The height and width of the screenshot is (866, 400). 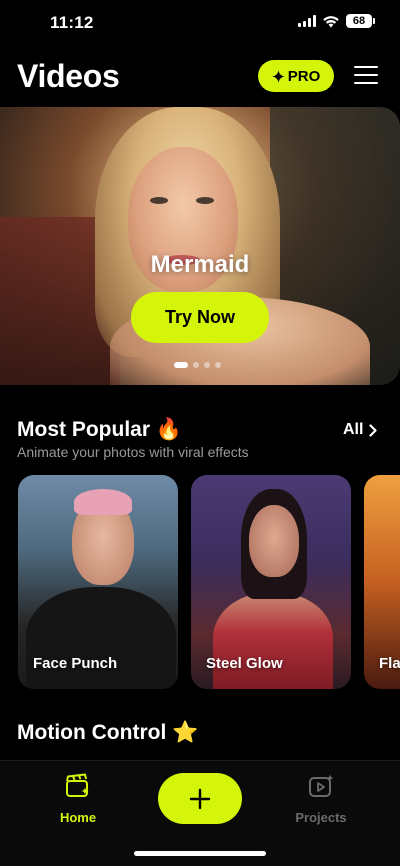 I want to click on home-clapperboard-icon, so click(x=77, y=785).